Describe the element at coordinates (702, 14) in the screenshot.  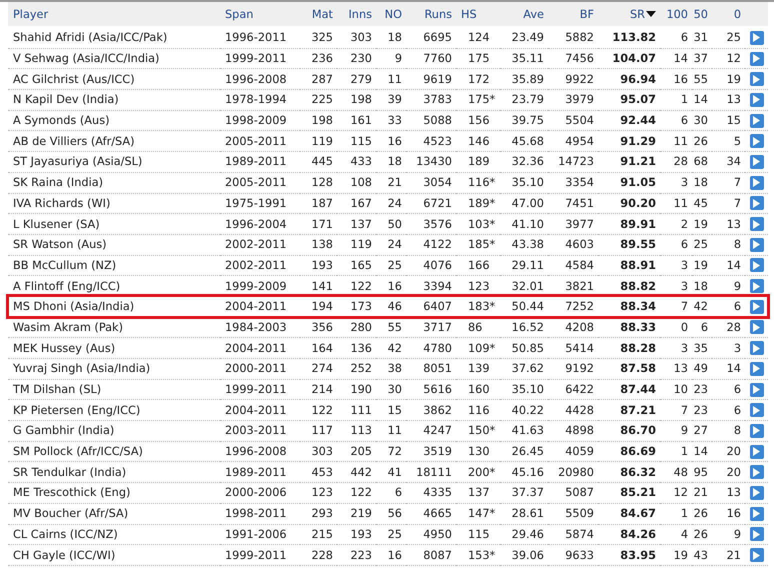
I see `column-header: 50` at that location.